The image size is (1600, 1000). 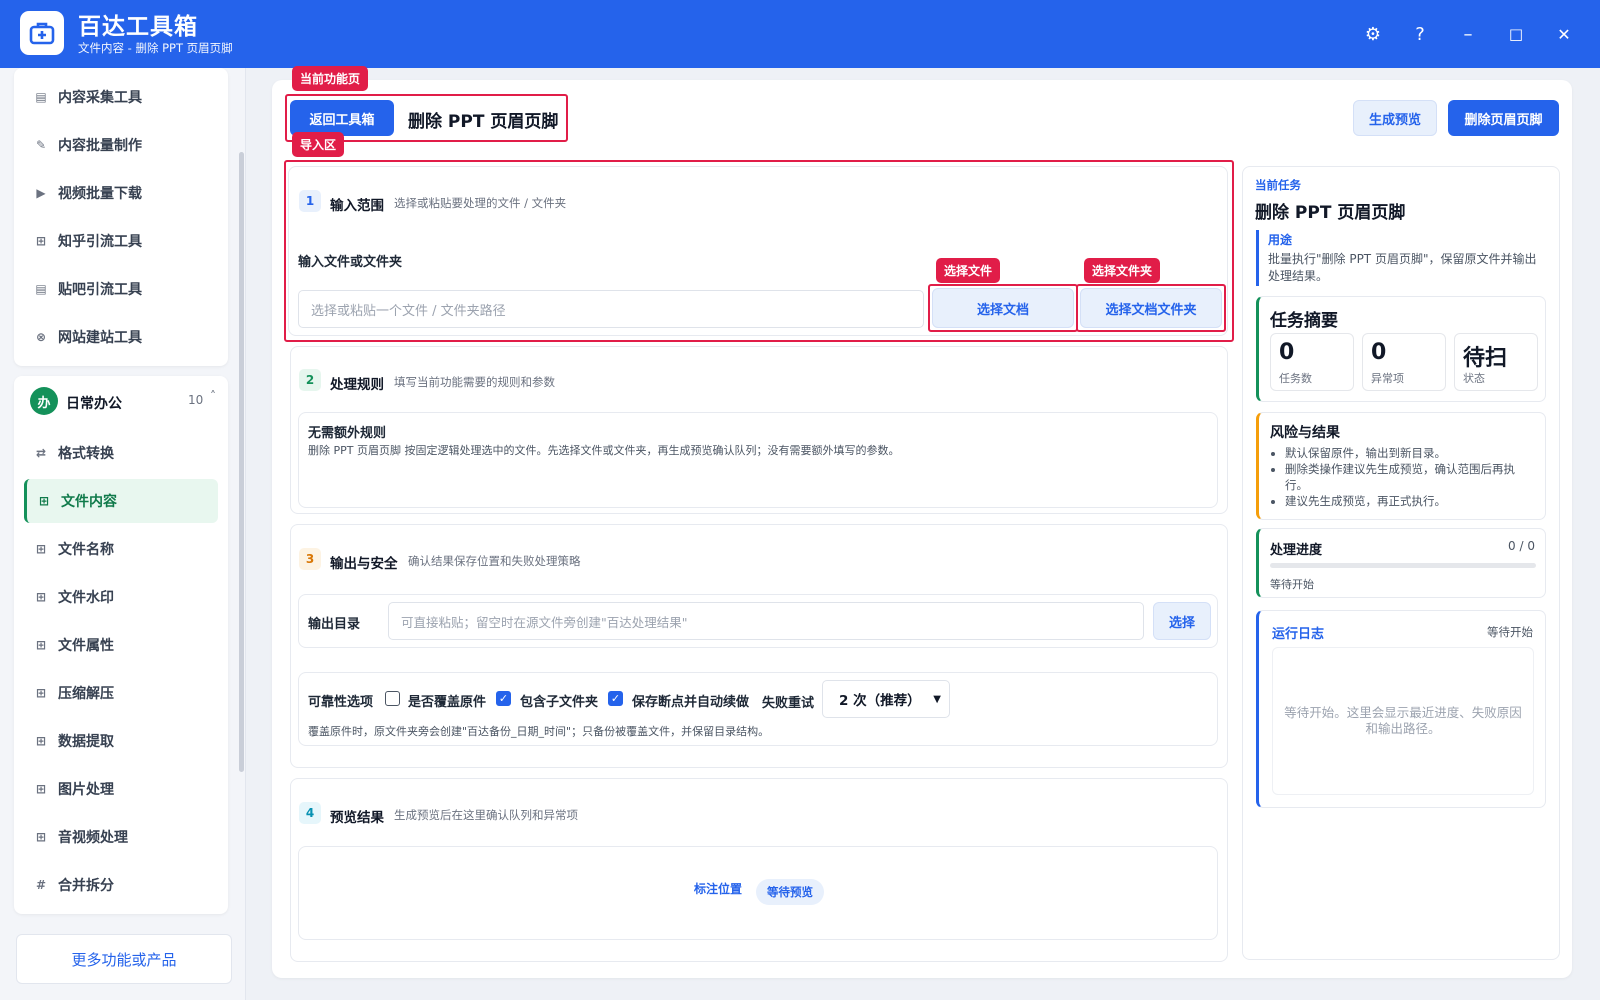 What do you see at coordinates (788, 703) in the screenshot?
I see `retry-label: 失败重试` at bounding box center [788, 703].